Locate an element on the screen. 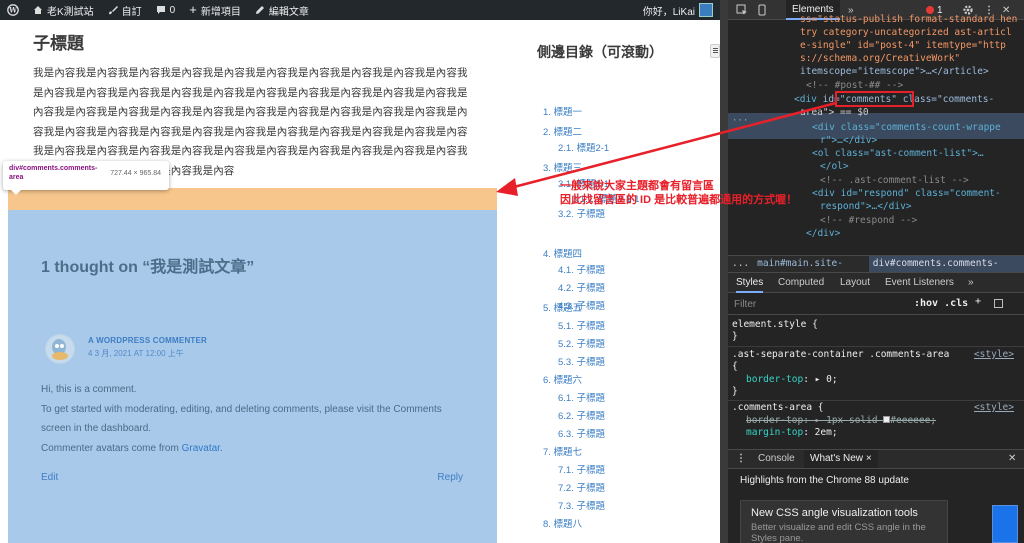  toc-item: 6.1. 子標題 is located at coordinates (581, 397).